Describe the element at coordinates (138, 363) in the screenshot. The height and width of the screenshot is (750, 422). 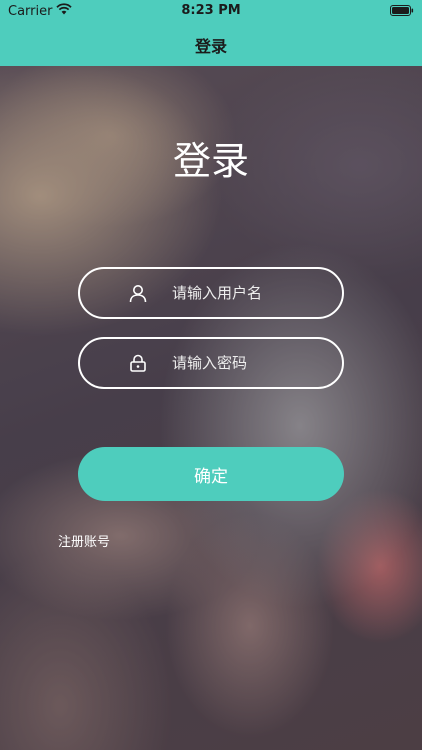
I see `lock-icon` at that location.